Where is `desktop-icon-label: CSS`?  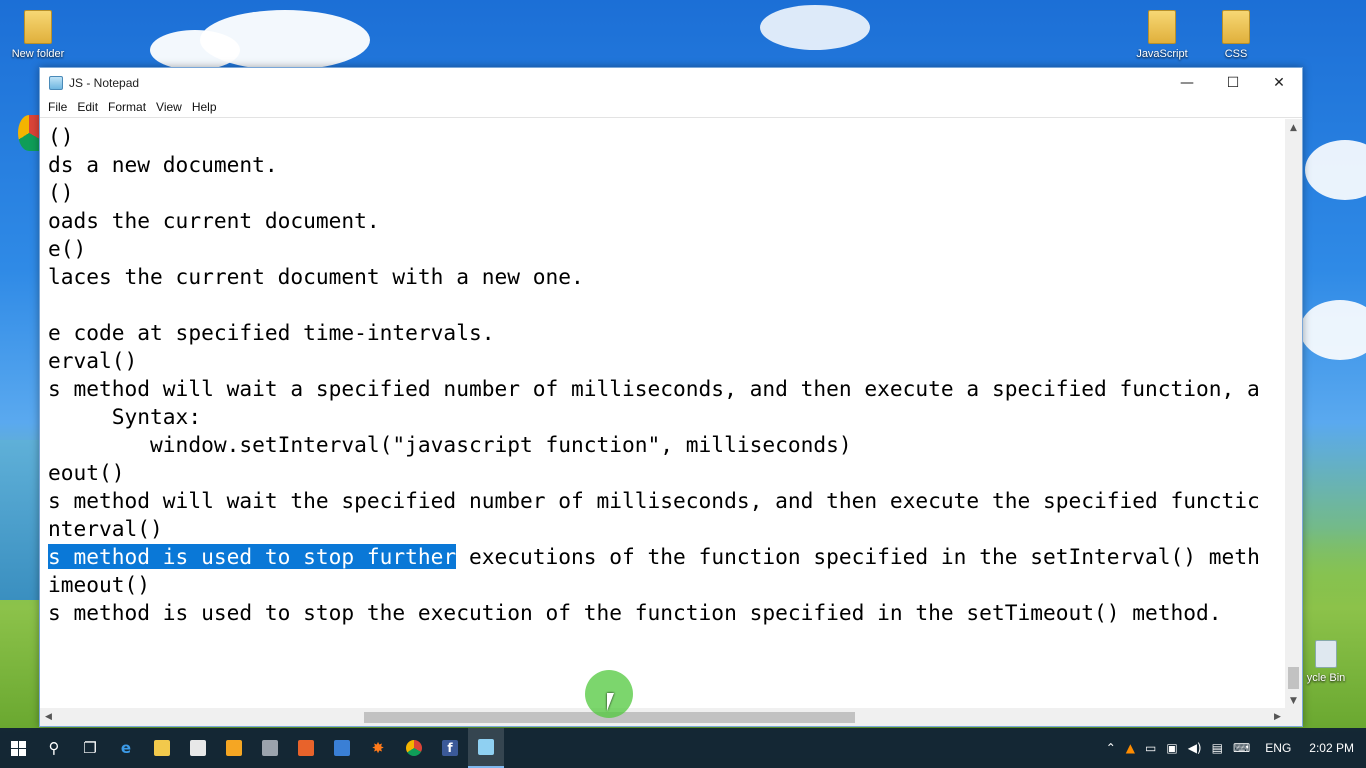
desktop-icon-label: CSS is located at coordinates (1236, 54).